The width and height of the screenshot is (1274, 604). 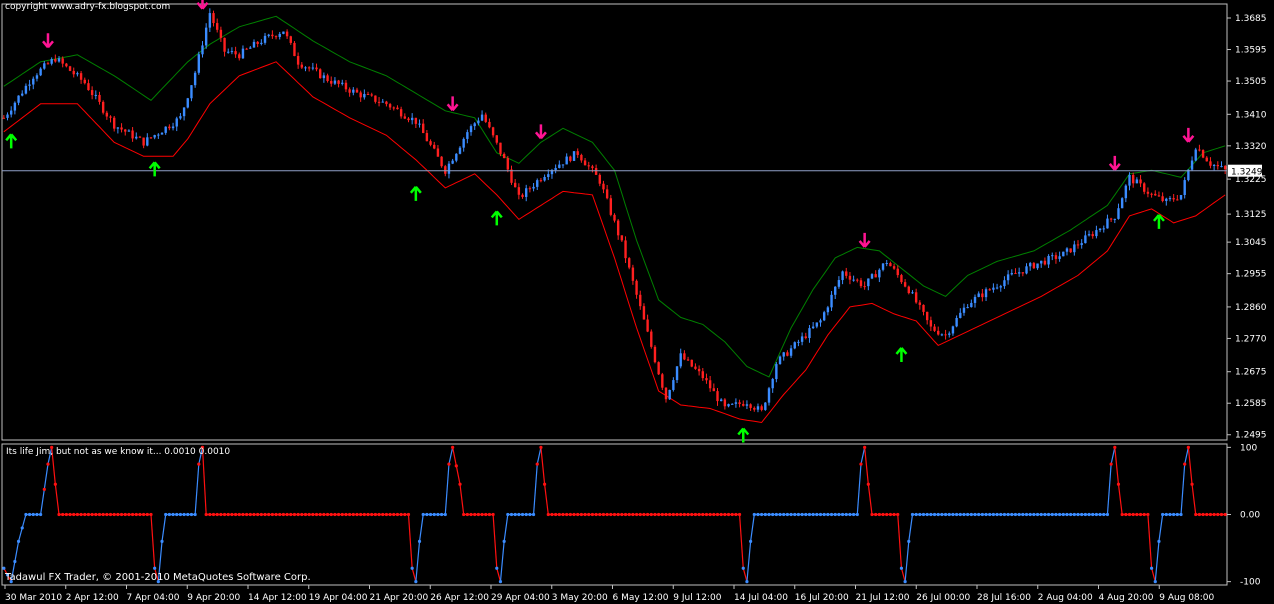 What do you see at coordinates (1114, 163) in the screenshot?
I see `sell-arrow-icon` at bounding box center [1114, 163].